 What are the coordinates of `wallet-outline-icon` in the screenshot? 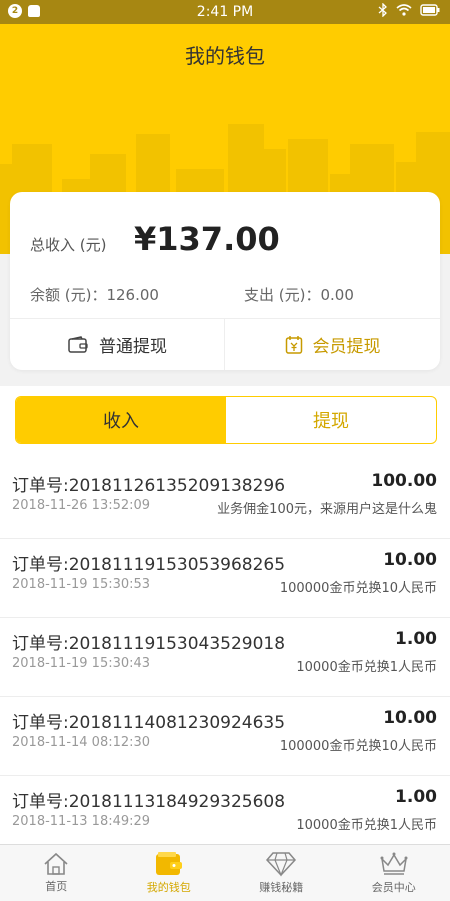 It's located at (78, 345).